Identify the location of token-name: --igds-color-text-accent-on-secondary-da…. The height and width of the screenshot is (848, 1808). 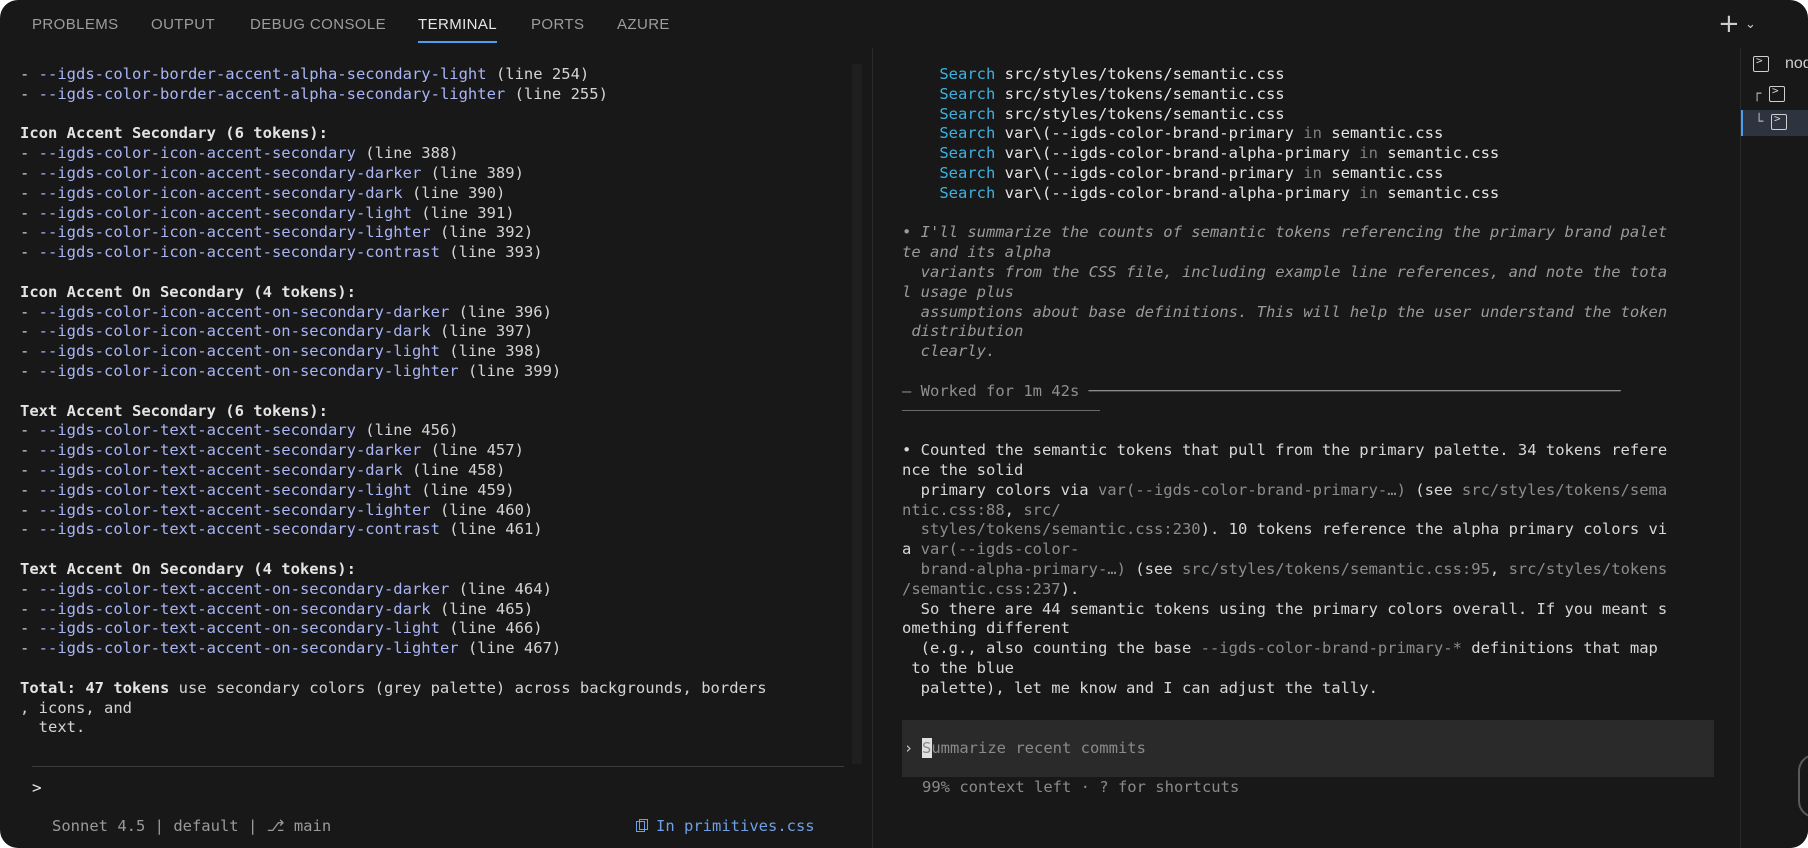
(234, 608).